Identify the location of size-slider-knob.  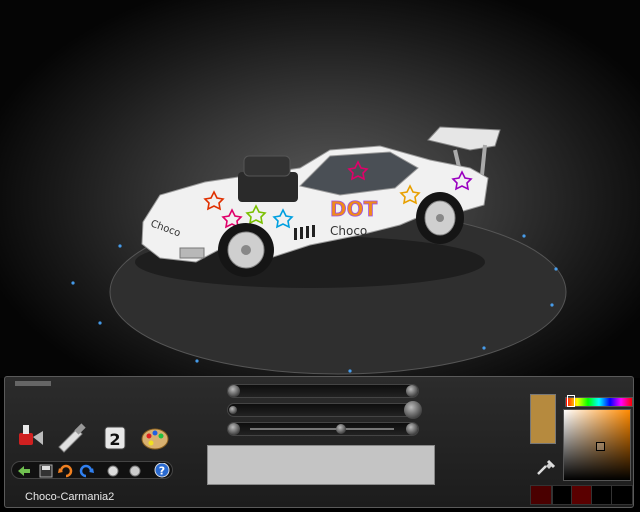
(412, 391).